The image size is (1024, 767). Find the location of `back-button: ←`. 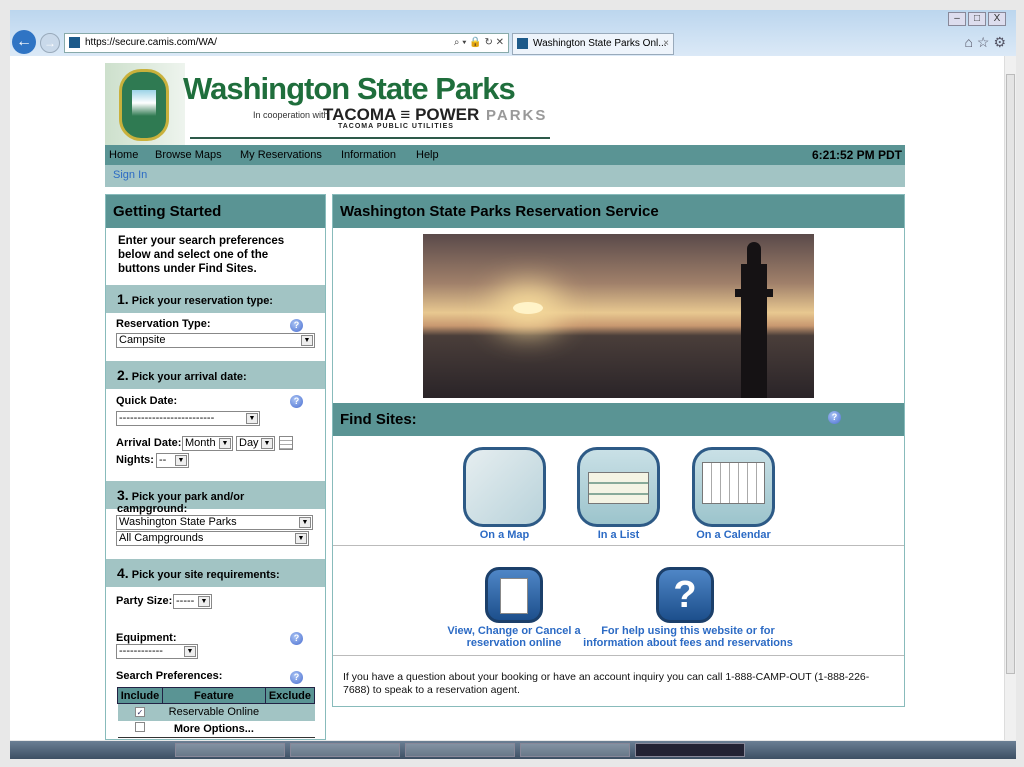

back-button: ← is located at coordinates (24, 42).